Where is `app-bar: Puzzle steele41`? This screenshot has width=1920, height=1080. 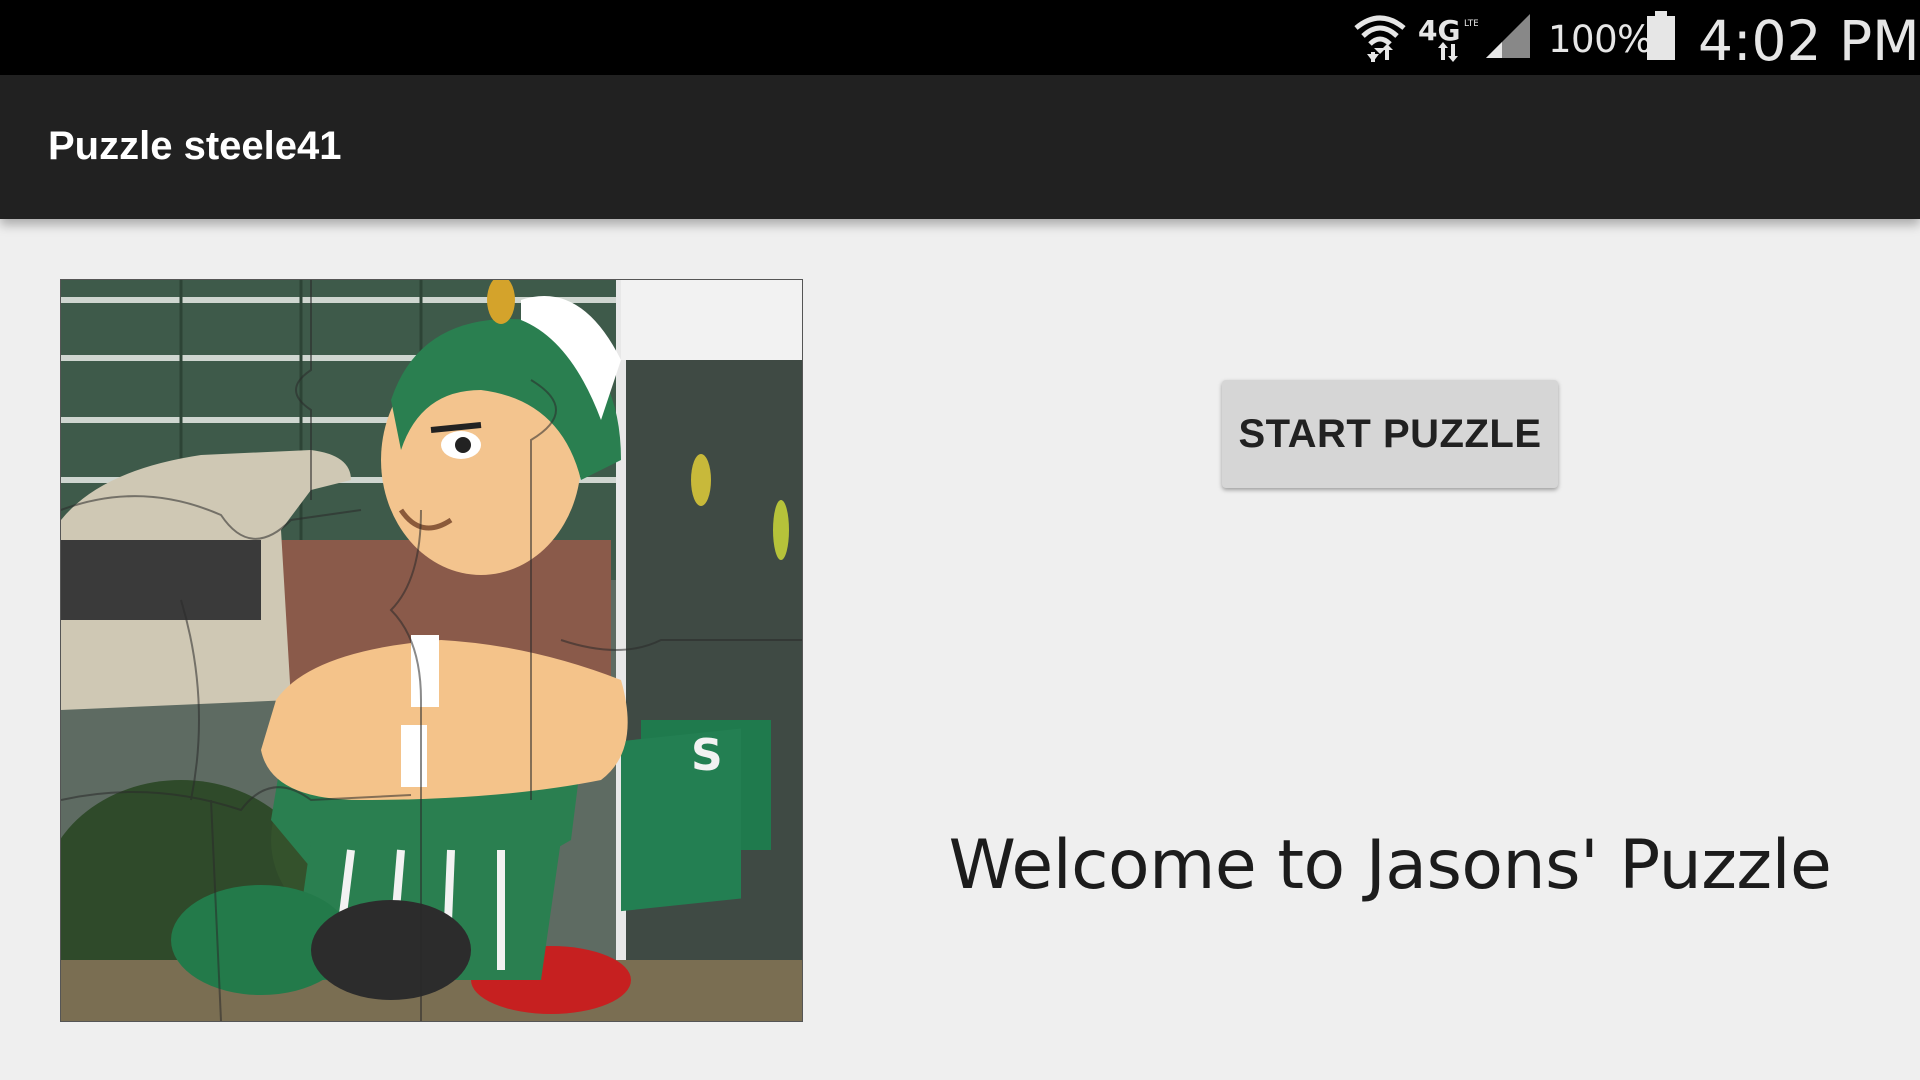 app-bar: Puzzle steele41 is located at coordinates (960, 147).